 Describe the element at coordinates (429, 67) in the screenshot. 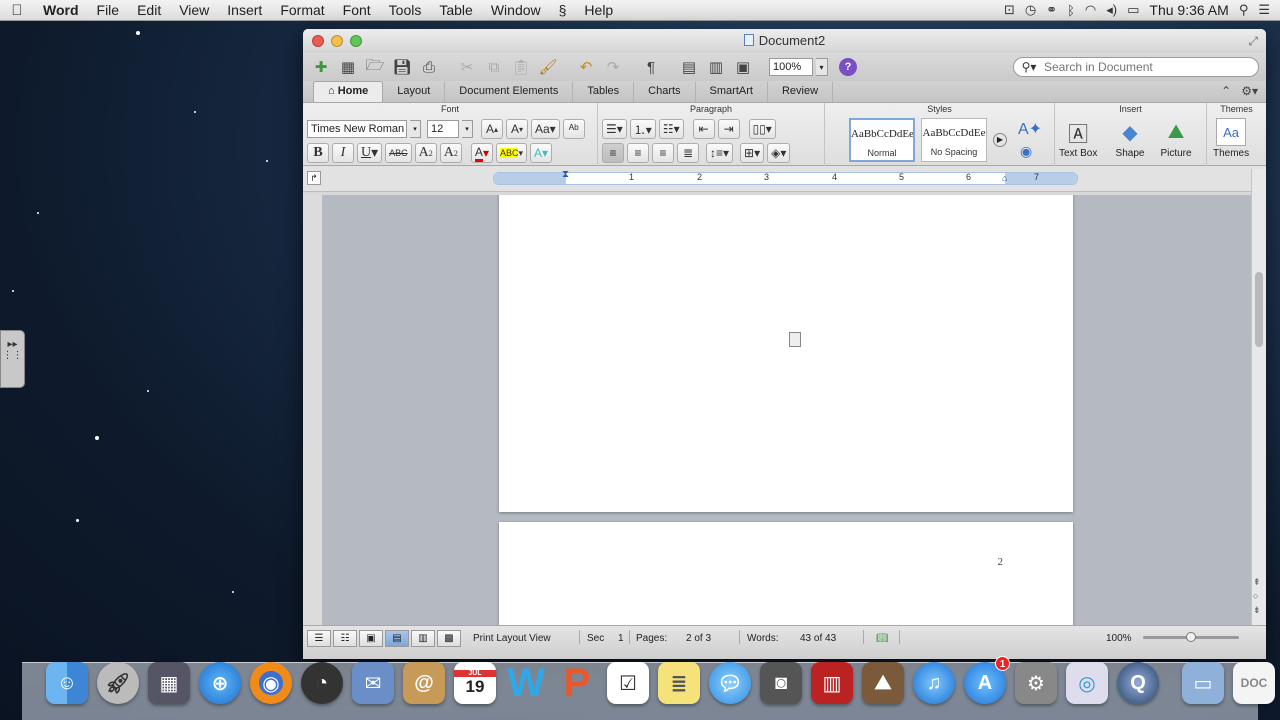

I see `print-icon: ⎙` at that location.